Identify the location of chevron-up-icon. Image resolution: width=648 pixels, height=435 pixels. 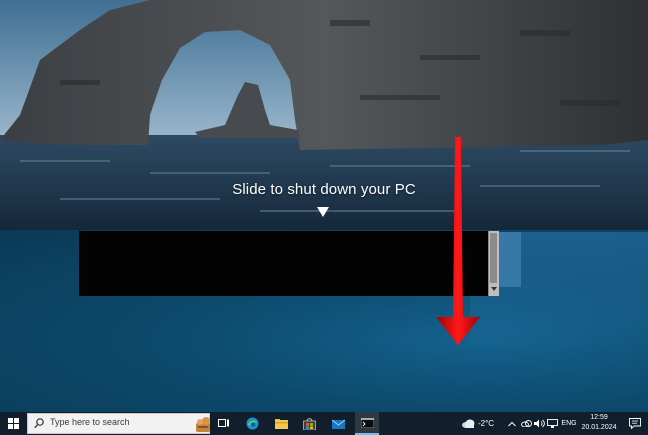
(512, 423).